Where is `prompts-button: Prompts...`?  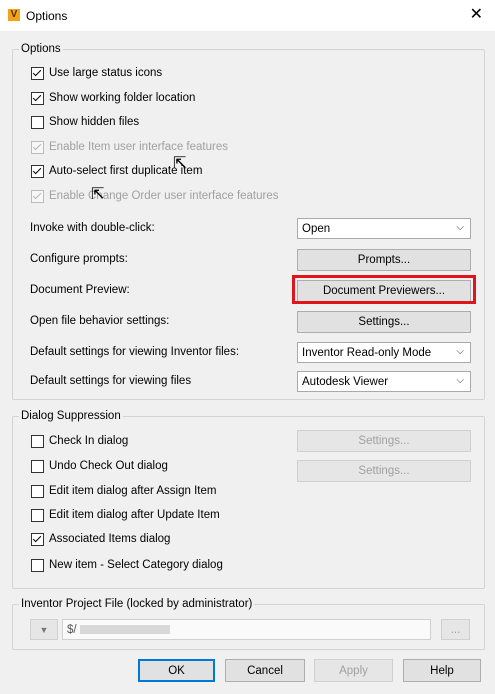
prompts-button: Prompts... is located at coordinates (384, 260).